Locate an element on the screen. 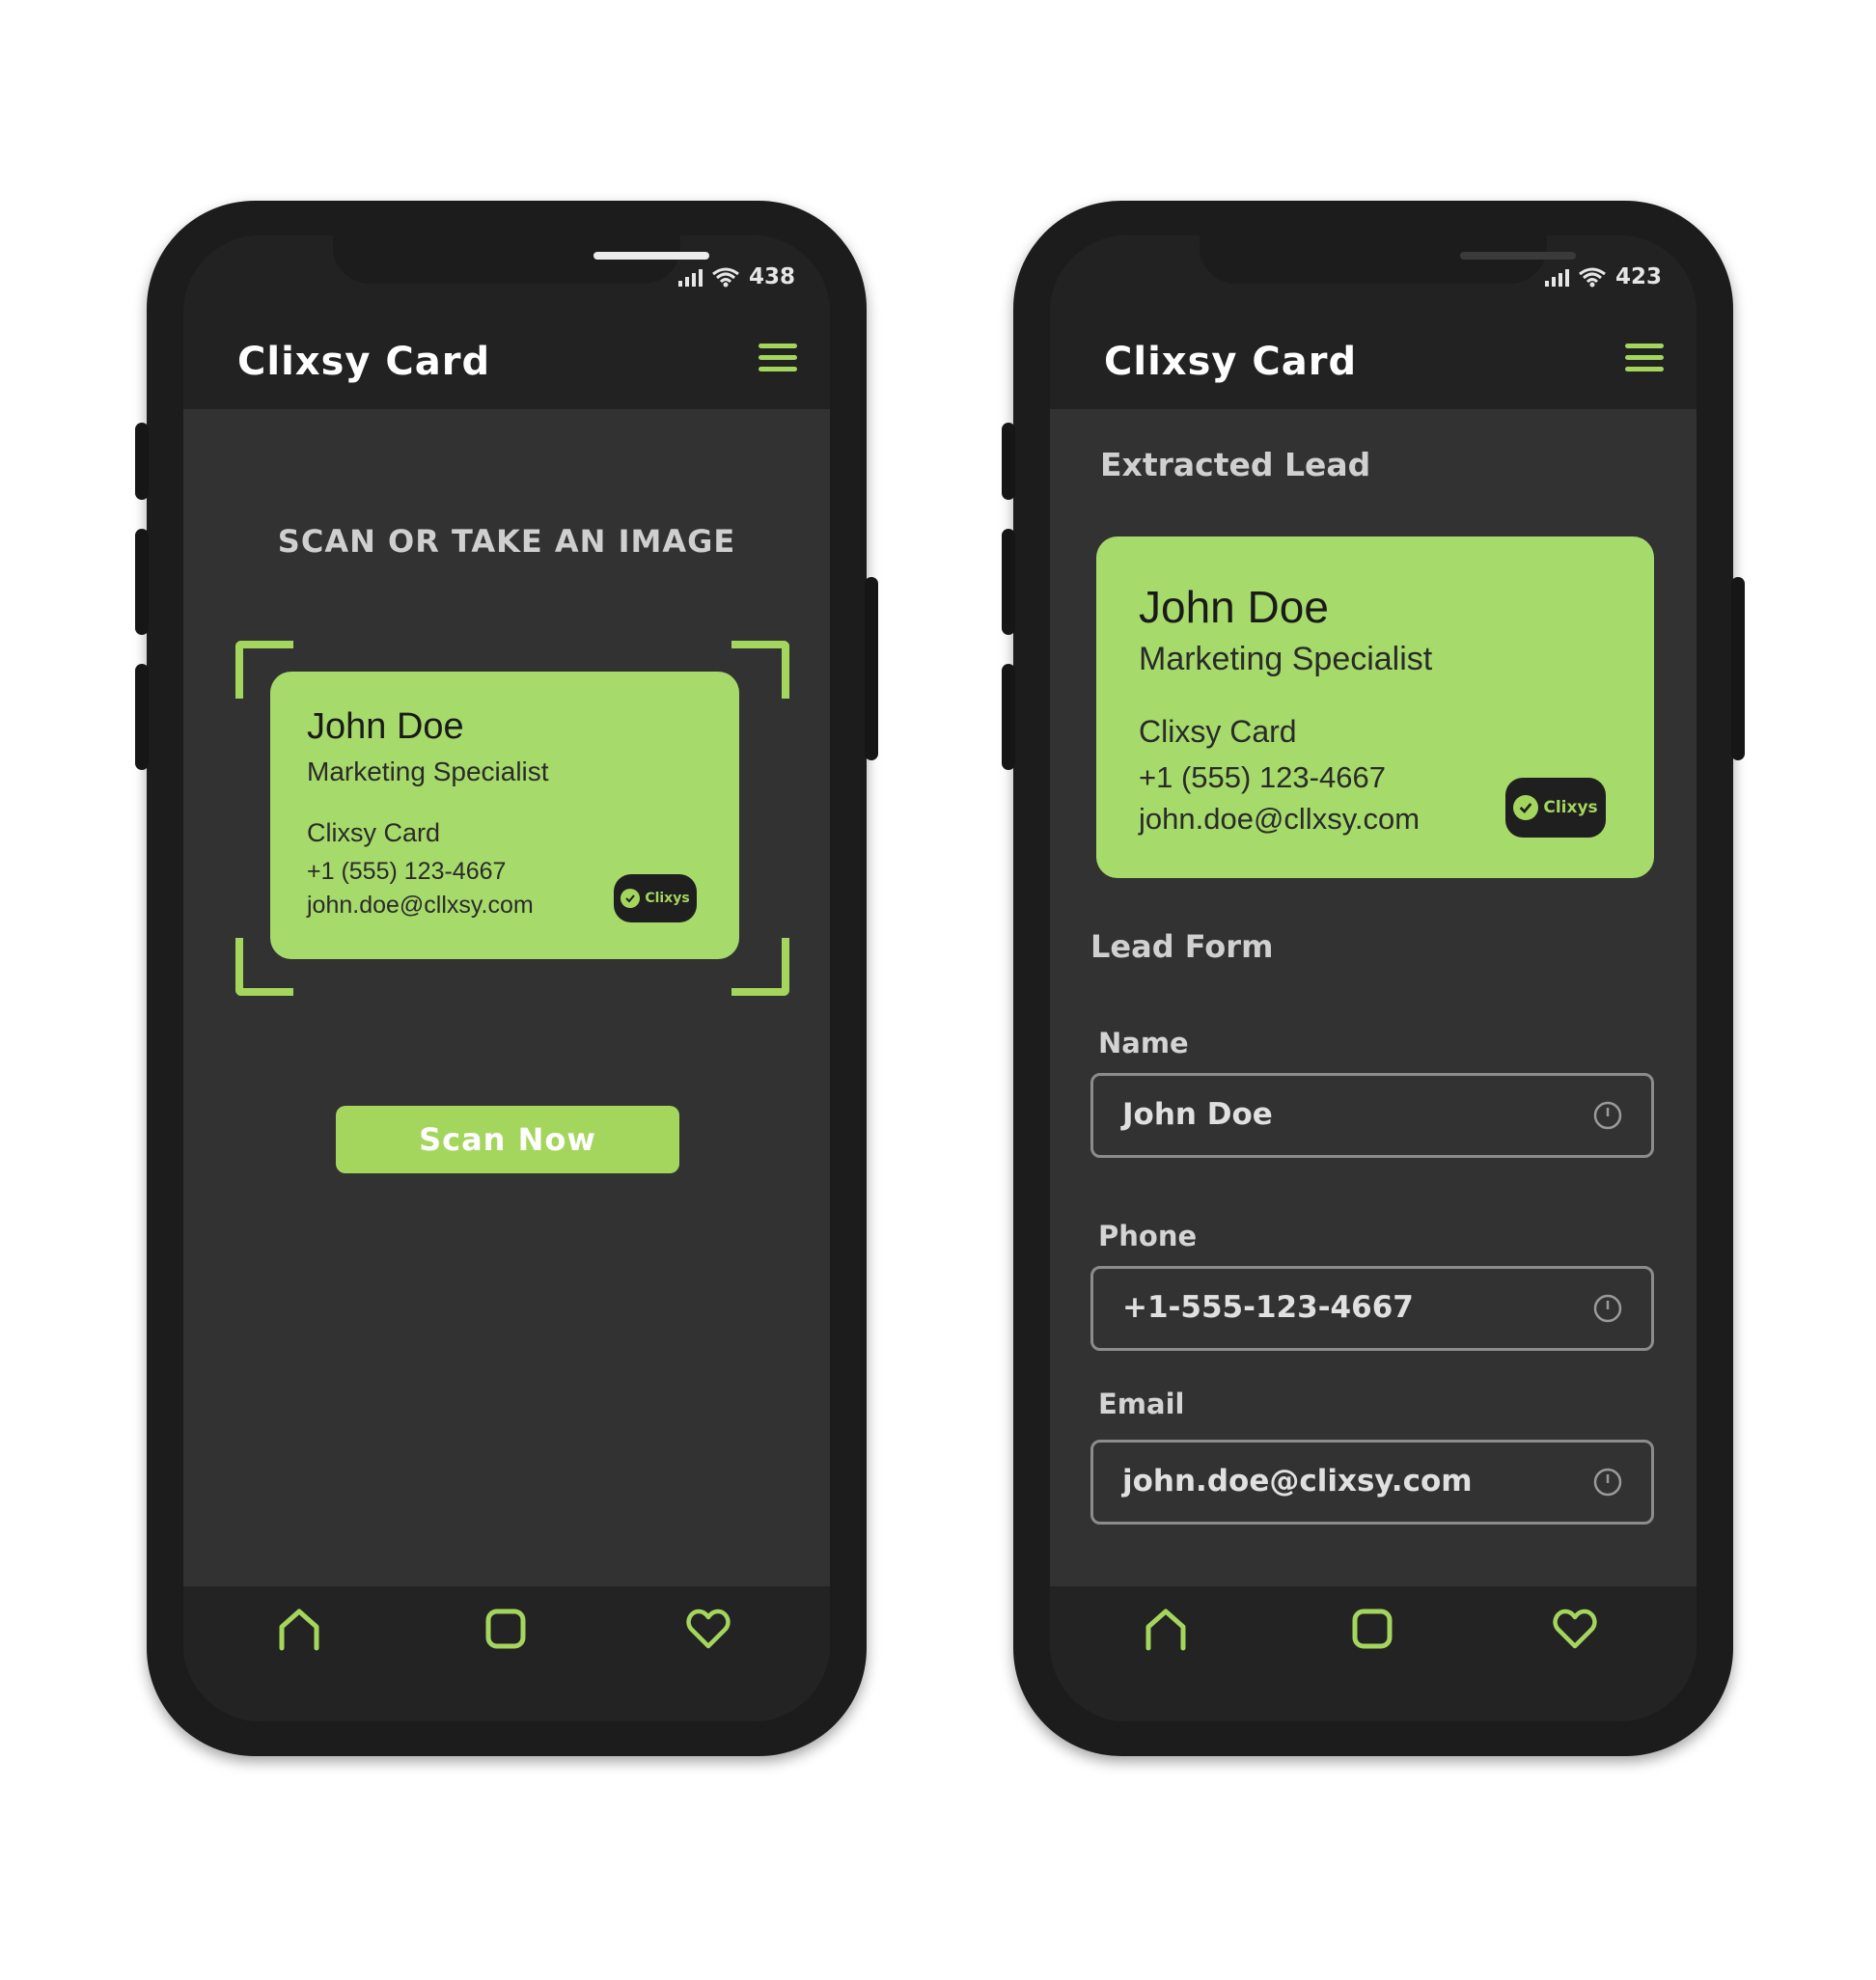  viewfinder-corner-top-right is located at coordinates (760, 670).